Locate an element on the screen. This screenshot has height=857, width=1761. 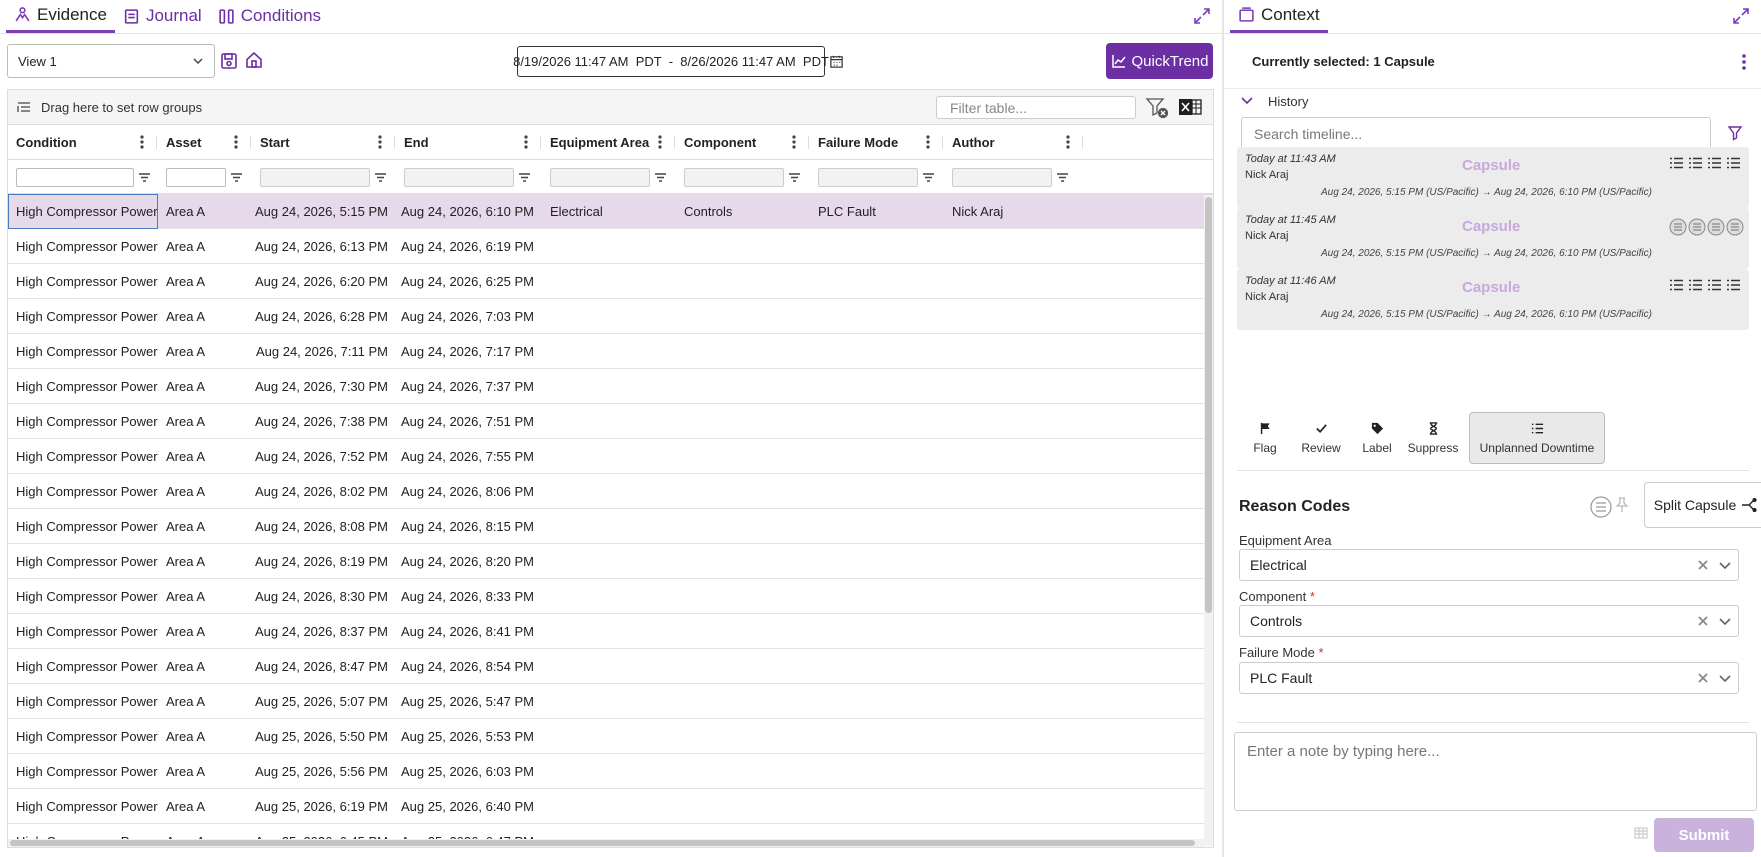
column-header-condition: Condition is located at coordinates (83, 142).